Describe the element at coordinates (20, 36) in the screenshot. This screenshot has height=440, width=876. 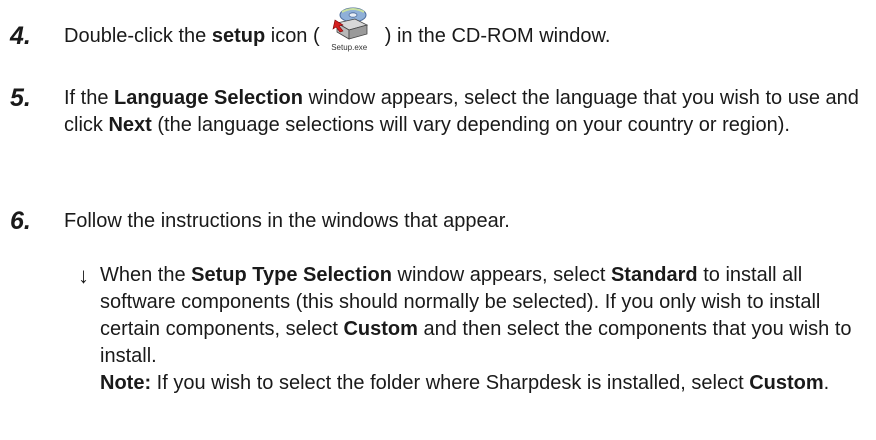
I see `step-number: 4.` at that location.